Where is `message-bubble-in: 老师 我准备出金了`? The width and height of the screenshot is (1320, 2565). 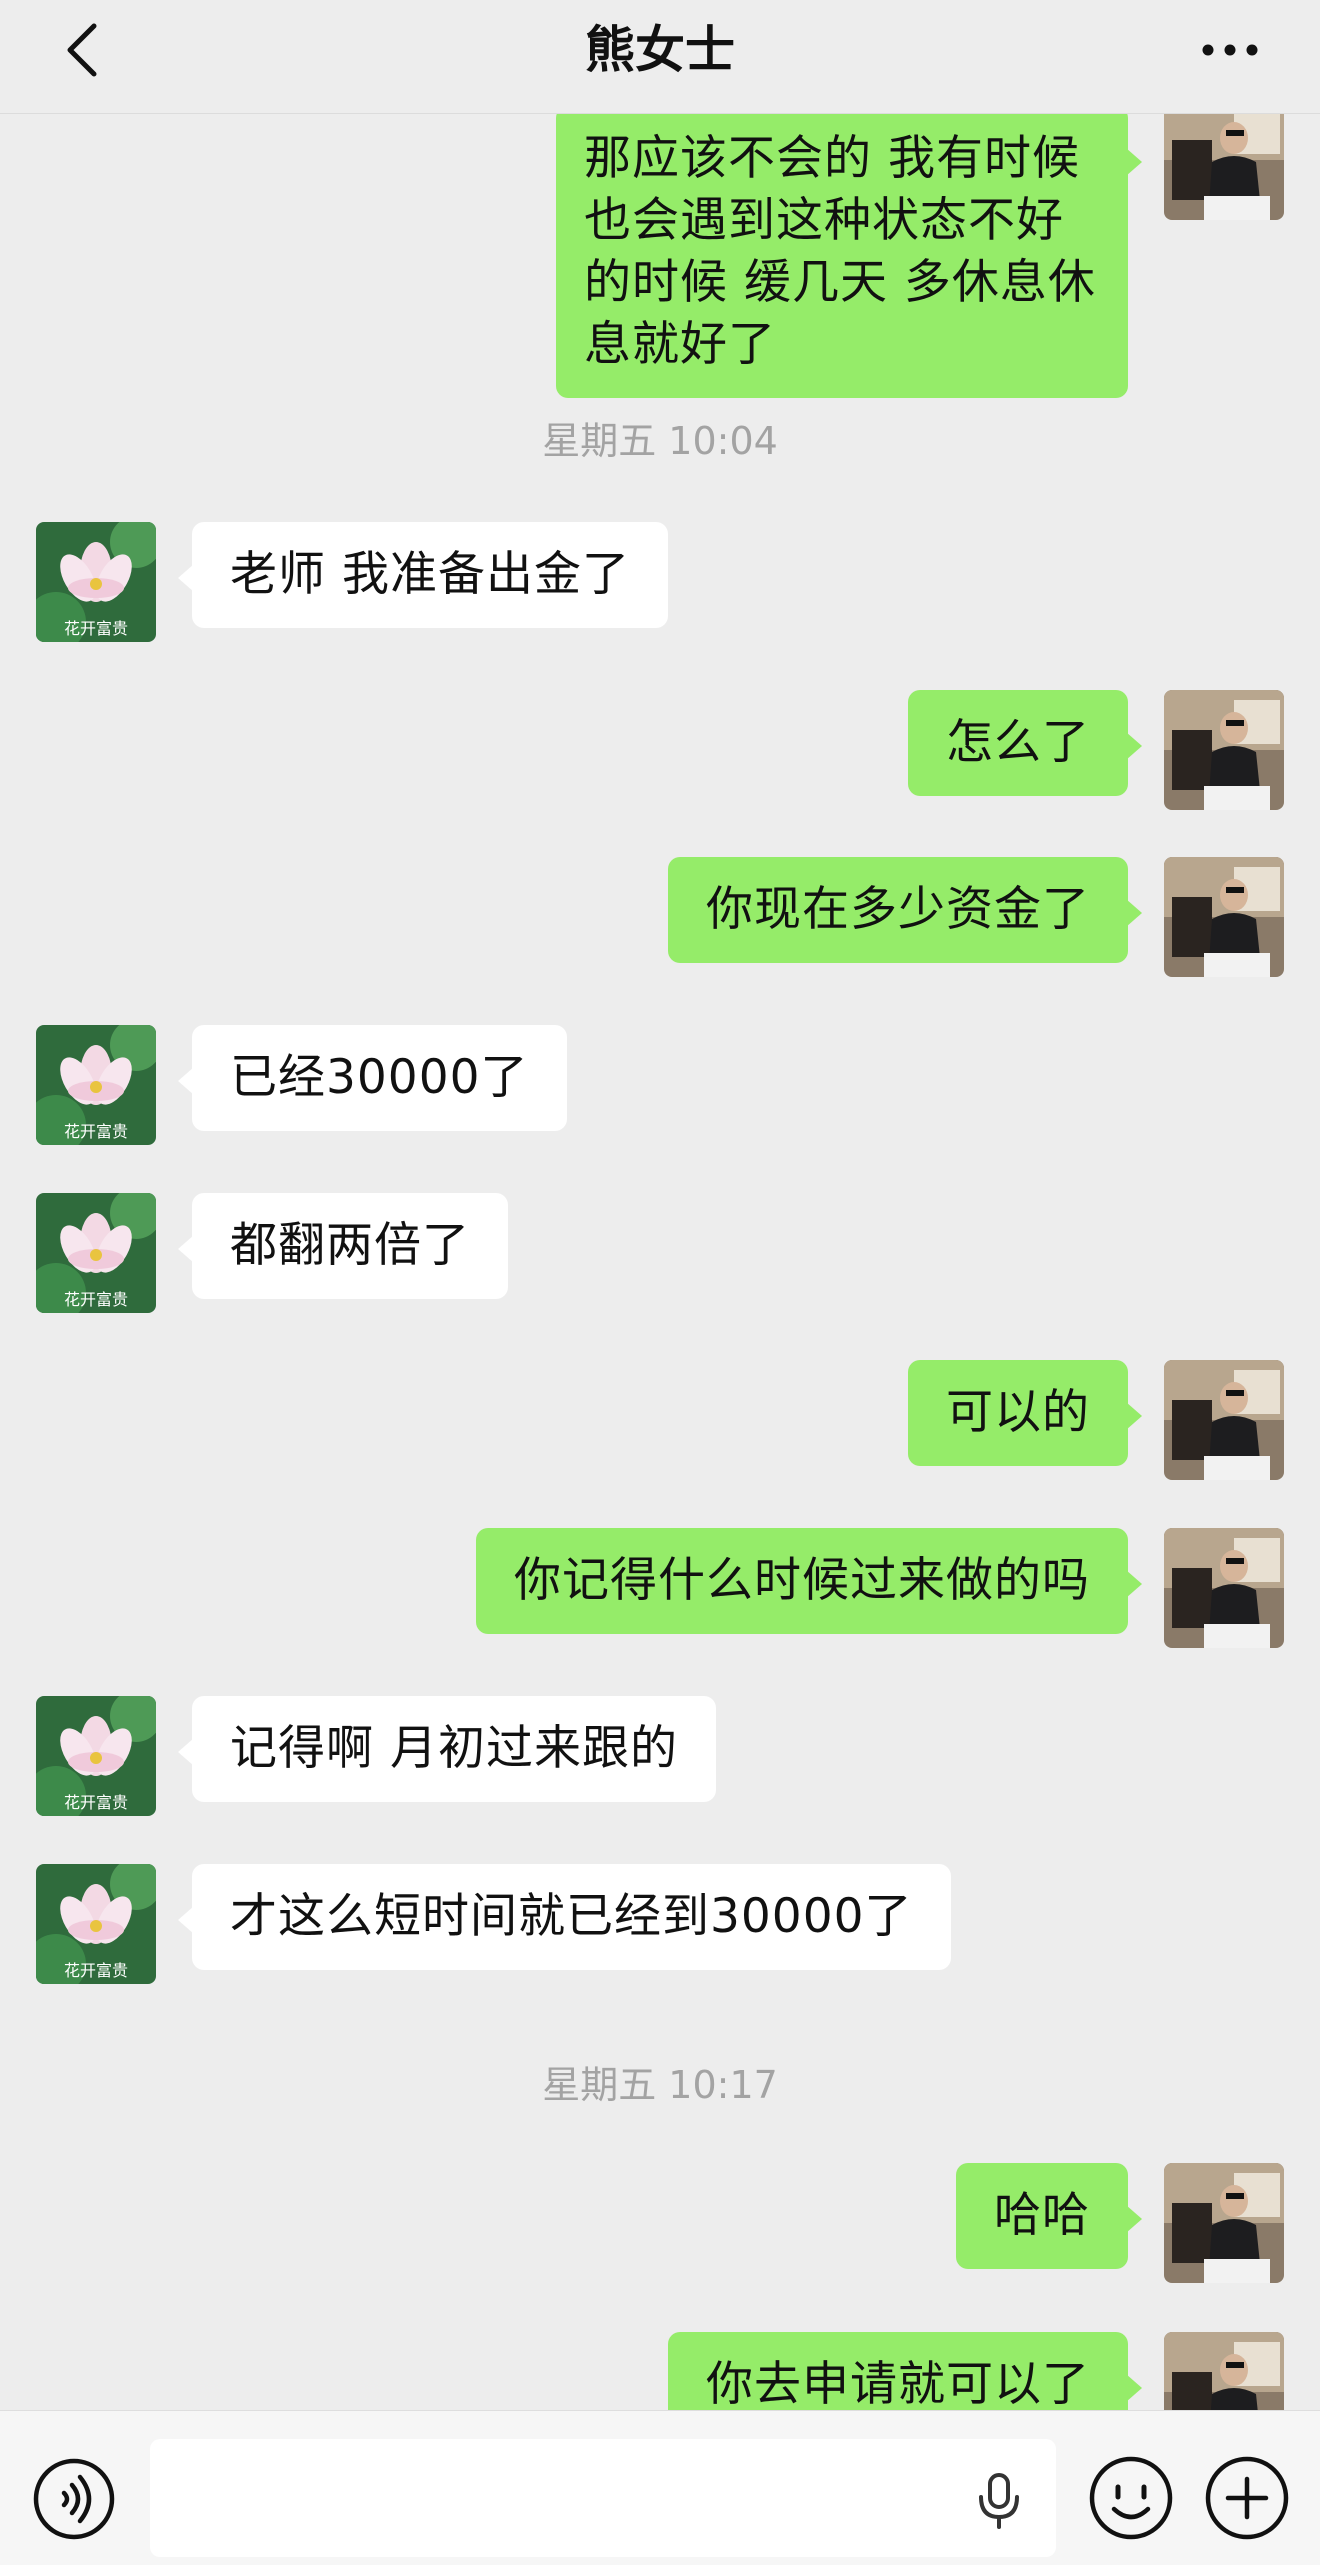
message-bubble-in: 老师 我准备出金了 is located at coordinates (423, 575).